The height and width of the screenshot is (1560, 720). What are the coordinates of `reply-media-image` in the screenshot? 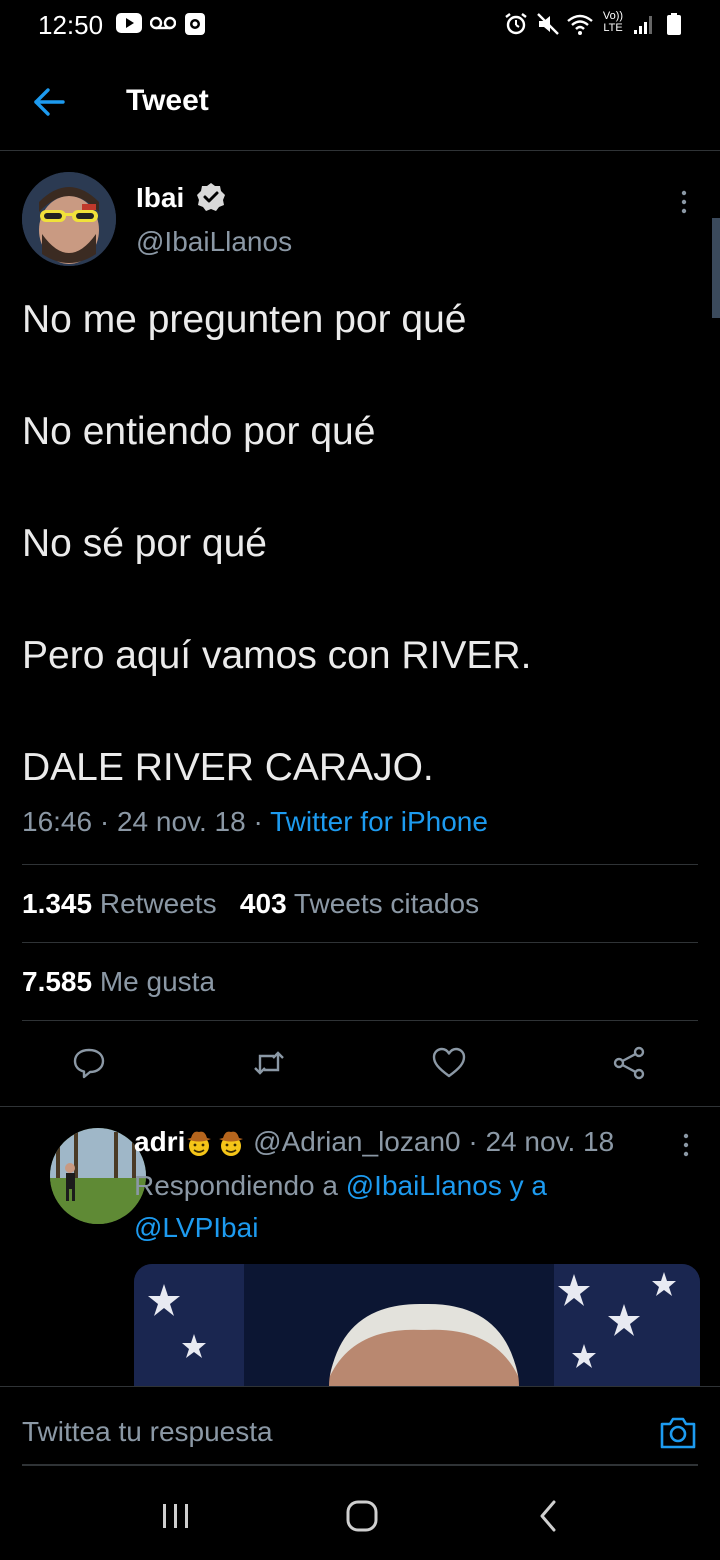 It's located at (417, 1325).